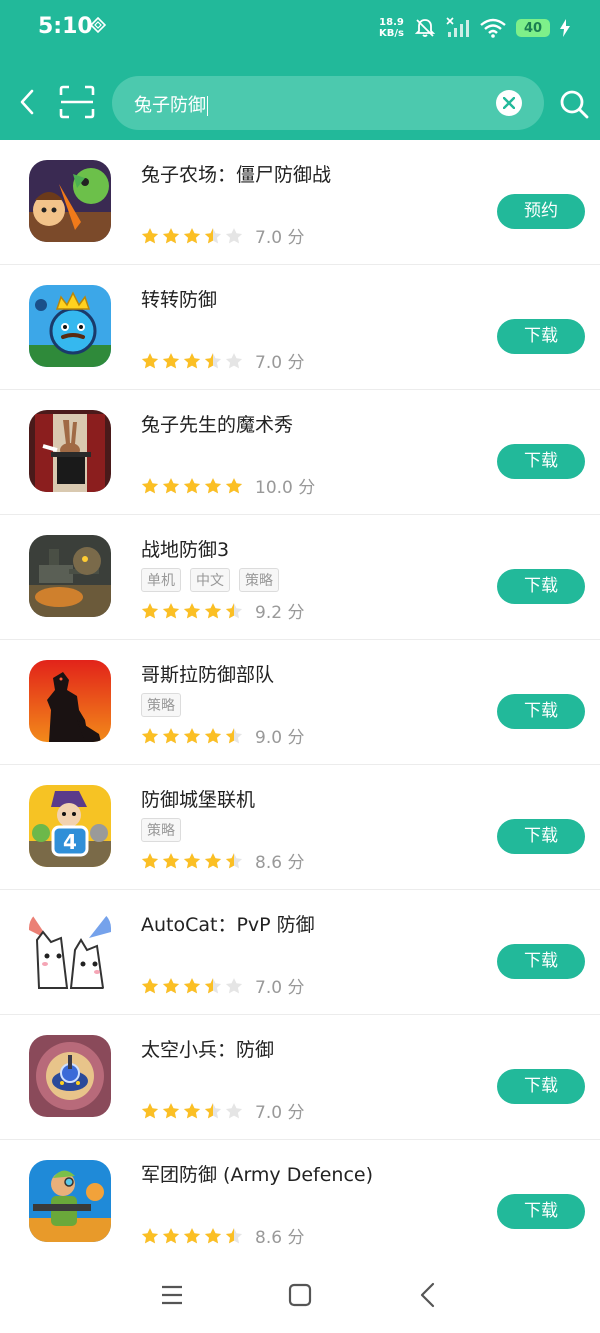 The height and width of the screenshot is (1333, 600). Describe the element at coordinates (300, 202) in the screenshot. I see `list-item: 兔子农场：僵尸防御战 7.0 分 预约` at that location.